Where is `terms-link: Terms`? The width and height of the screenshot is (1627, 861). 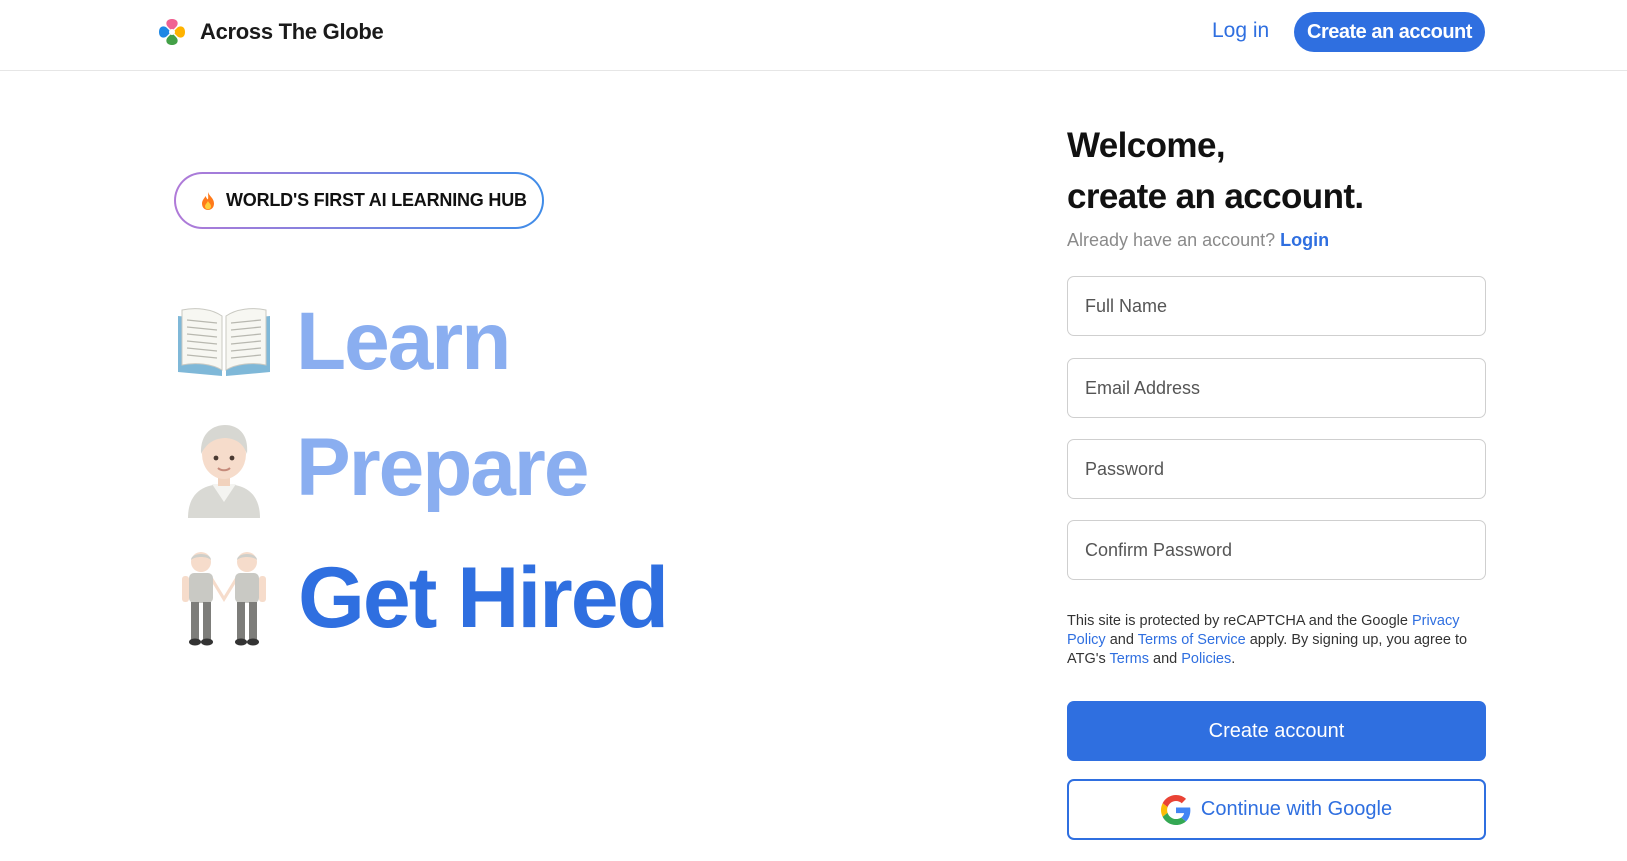 terms-link: Terms is located at coordinates (1129, 659).